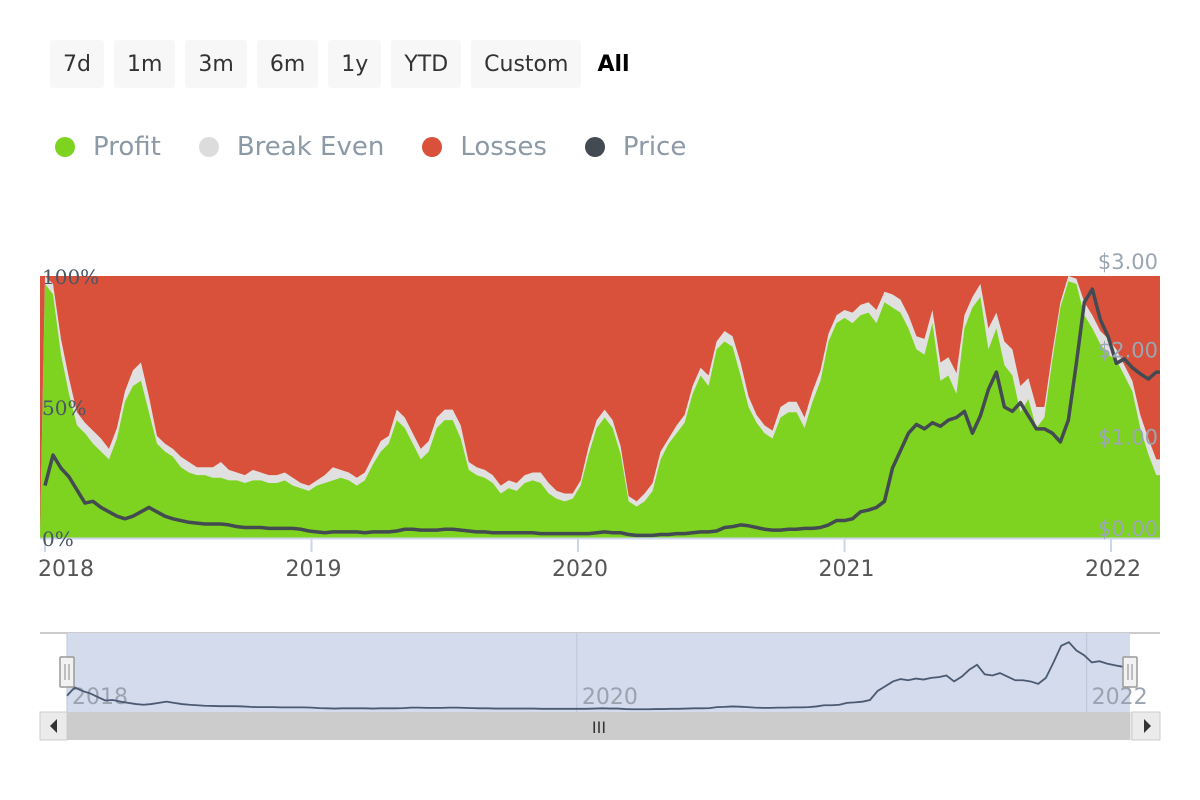 The image size is (1200, 800). Describe the element at coordinates (1146, 726) in the screenshot. I see `scroll-right-button` at that location.